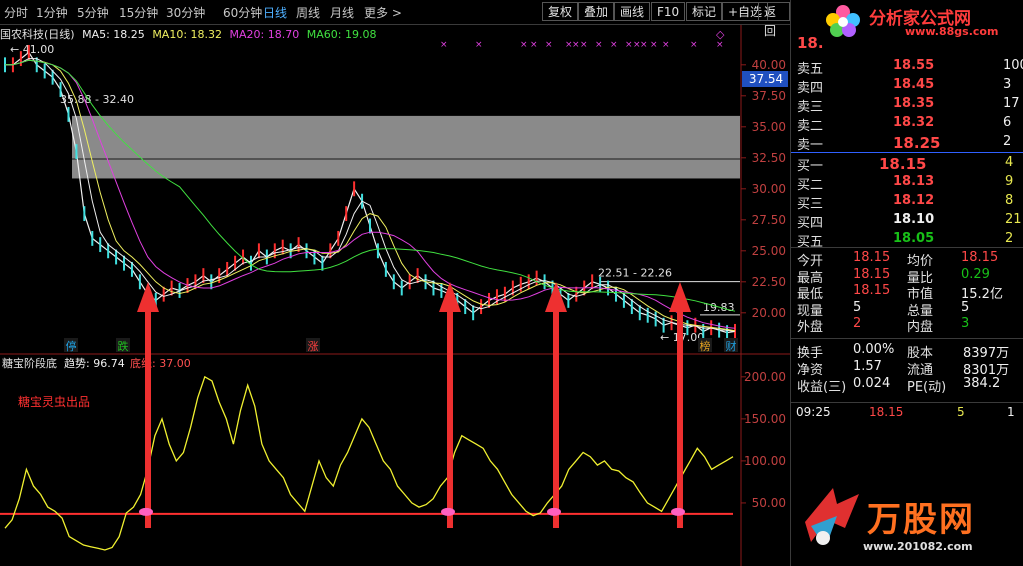 This screenshot has width=1023, height=566. Describe the element at coordinates (857, 323) in the screenshot. I see `quote-value: 2` at that location.